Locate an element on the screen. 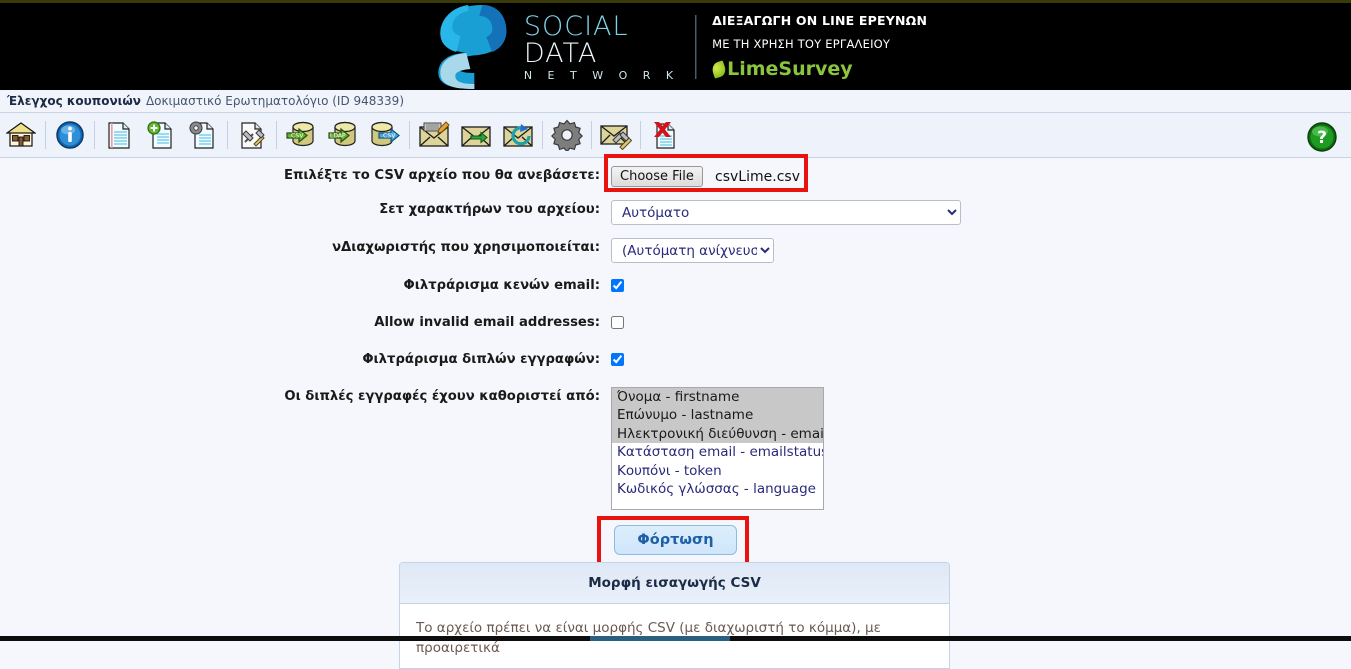 The height and width of the screenshot is (669, 1351). tagline-line-2: ΜΕ ΤΗ ΧΡΗΣΗ ΤΟΥ ΕΡΓΑΛΕΙΟΥ is located at coordinates (801, 44).